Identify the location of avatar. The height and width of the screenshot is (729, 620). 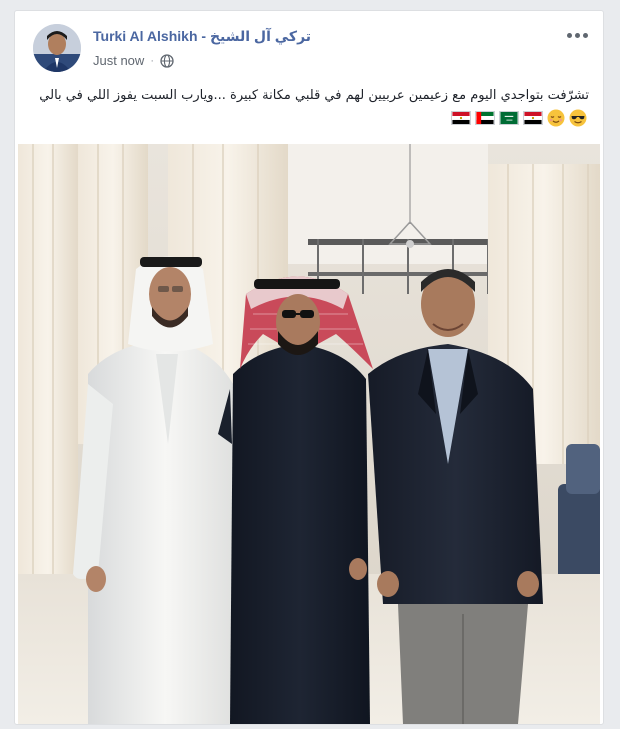
(57, 48).